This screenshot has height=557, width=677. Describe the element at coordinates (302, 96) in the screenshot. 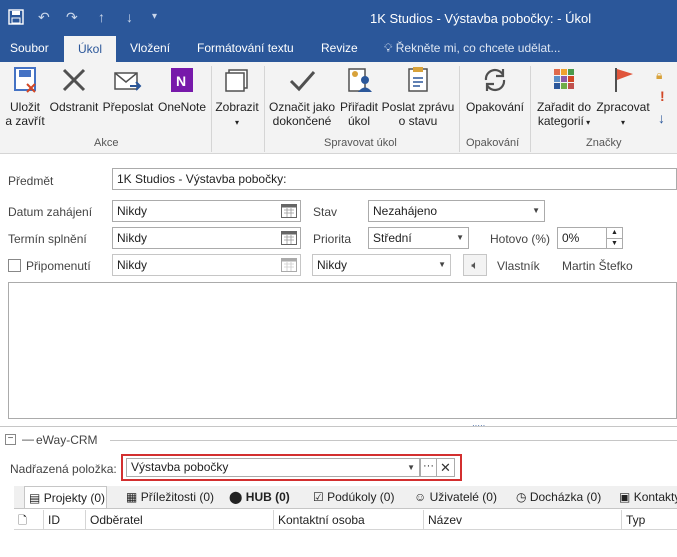

I see `mark-complete-button: Označit jako dokončené` at that location.